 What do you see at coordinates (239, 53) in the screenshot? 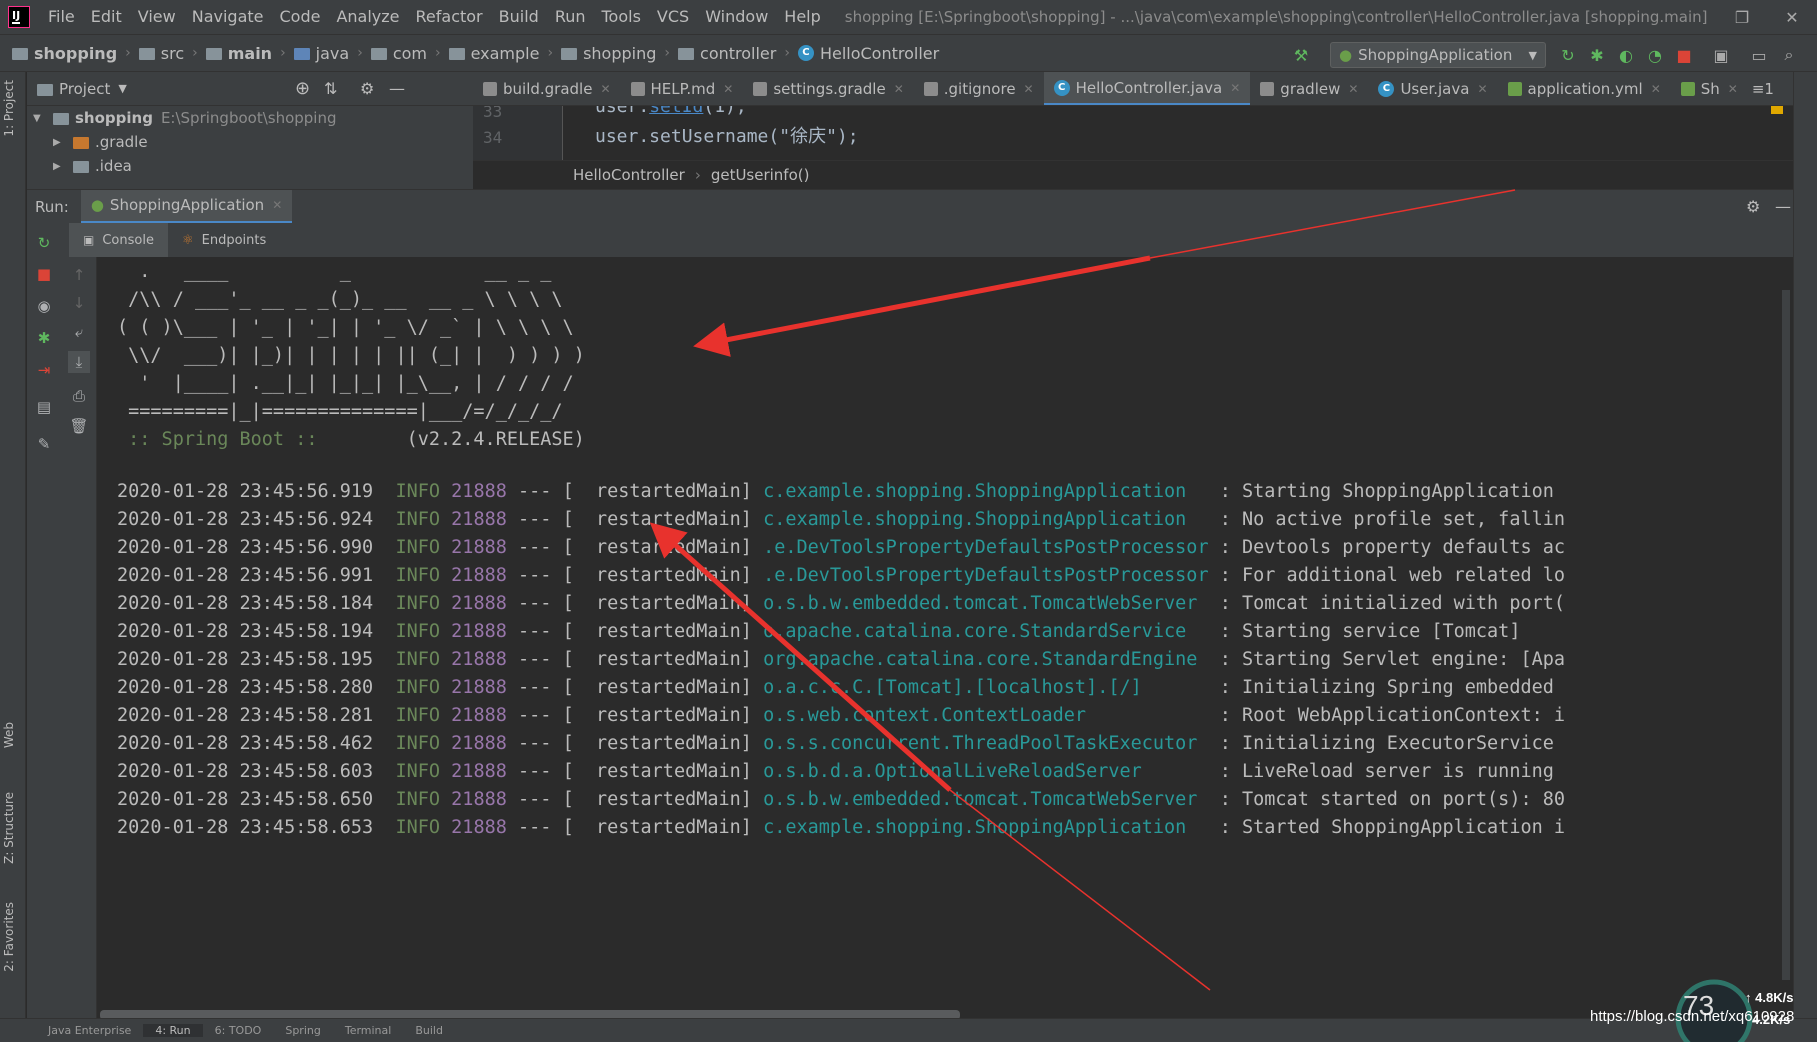
I see `crumb-main: main` at bounding box center [239, 53].